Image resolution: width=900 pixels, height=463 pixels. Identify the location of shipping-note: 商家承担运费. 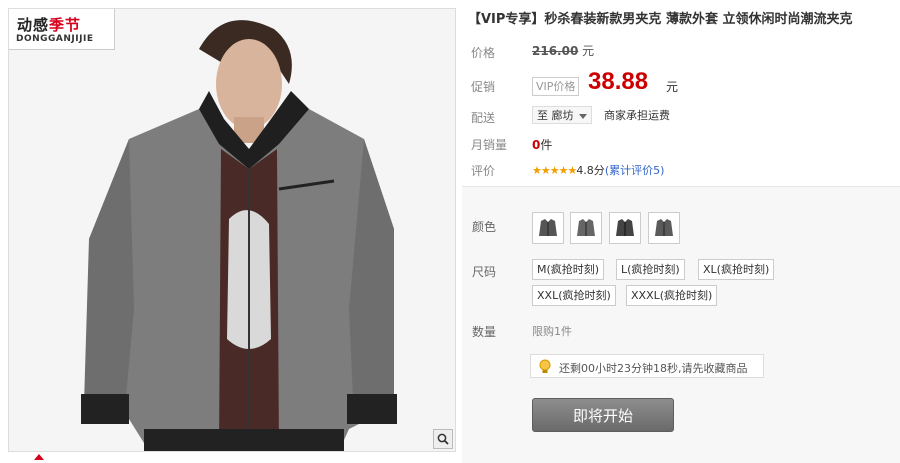
(637, 115).